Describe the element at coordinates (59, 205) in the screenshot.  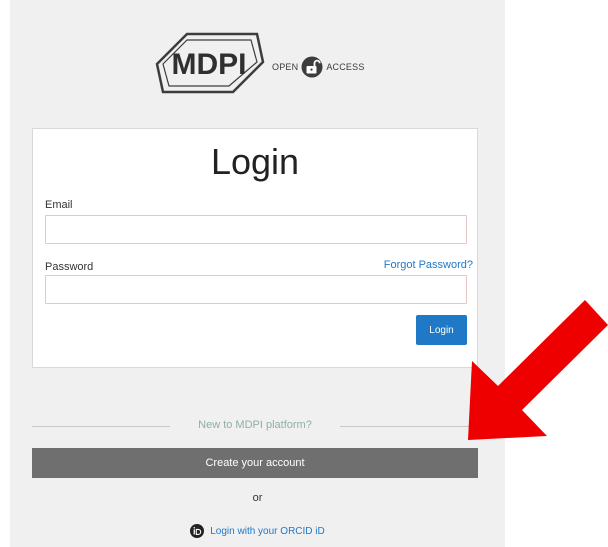
I see `email-label: Email` at that location.